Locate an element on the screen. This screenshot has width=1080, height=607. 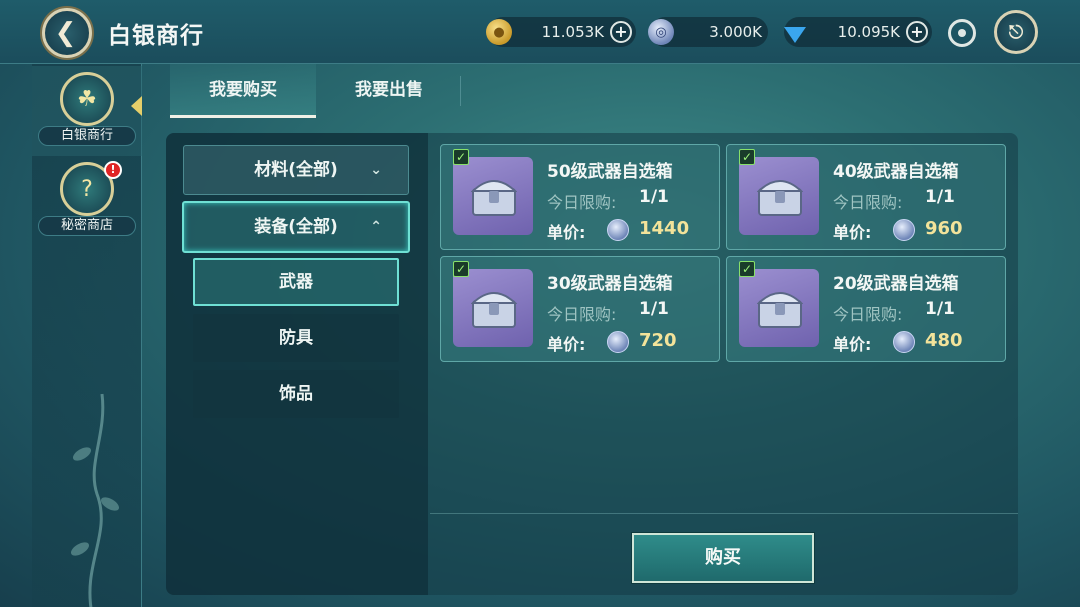
exit-door-icon: ⎋ is located at coordinates (1016, 32).